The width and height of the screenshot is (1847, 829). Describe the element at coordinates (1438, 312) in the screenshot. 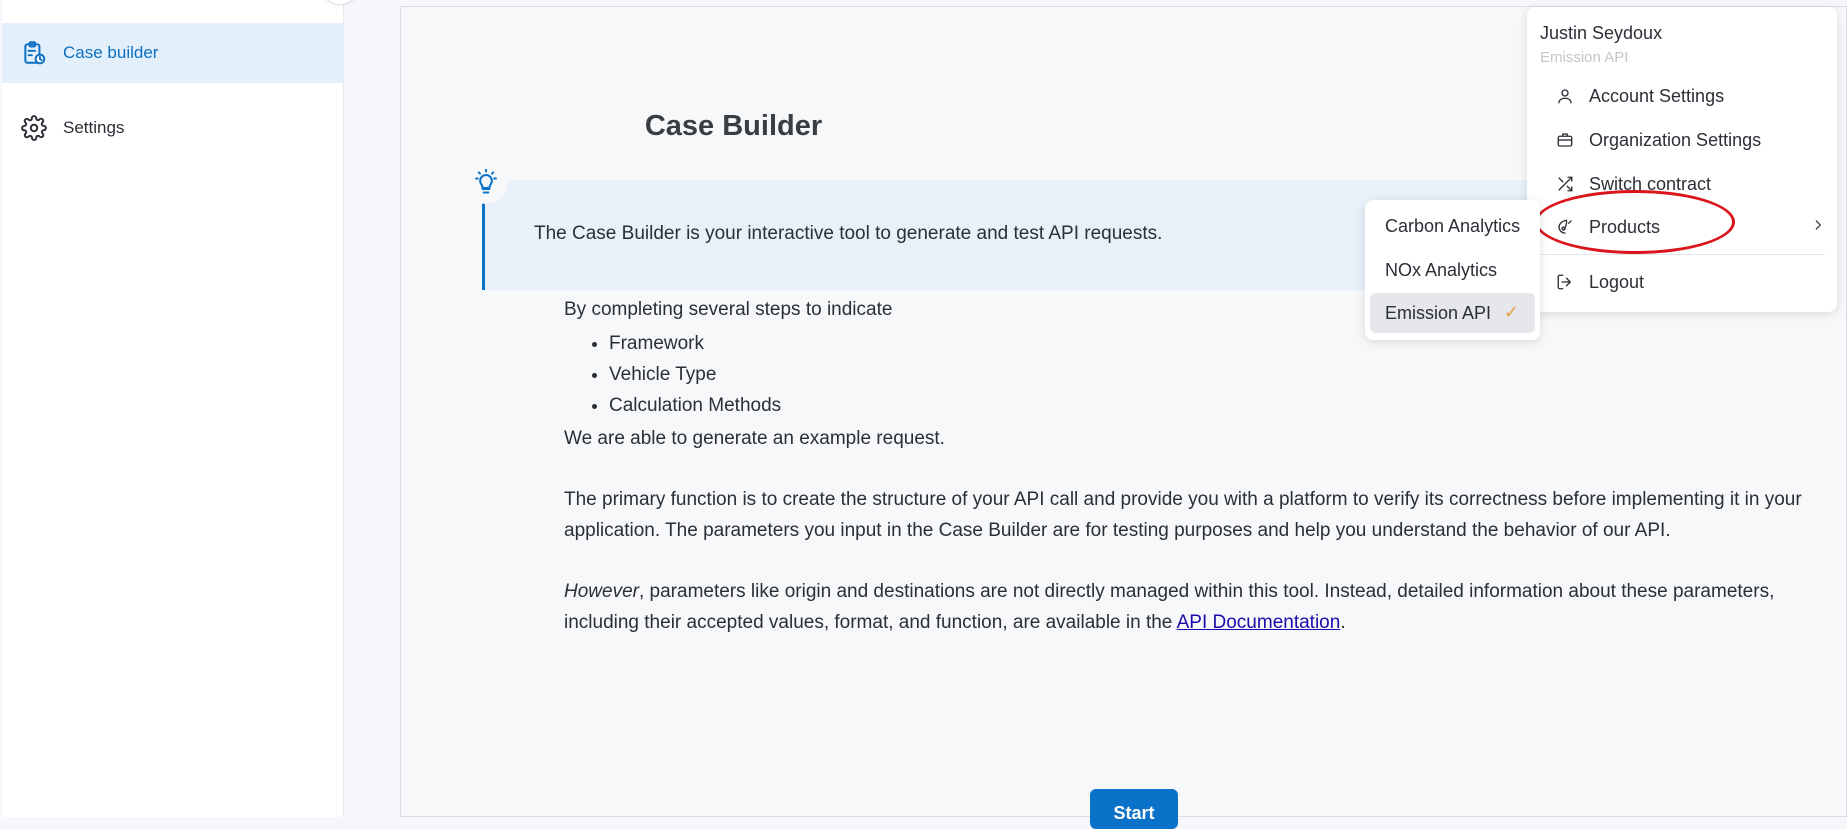

I see `submenu-item-label: Emission API` at that location.